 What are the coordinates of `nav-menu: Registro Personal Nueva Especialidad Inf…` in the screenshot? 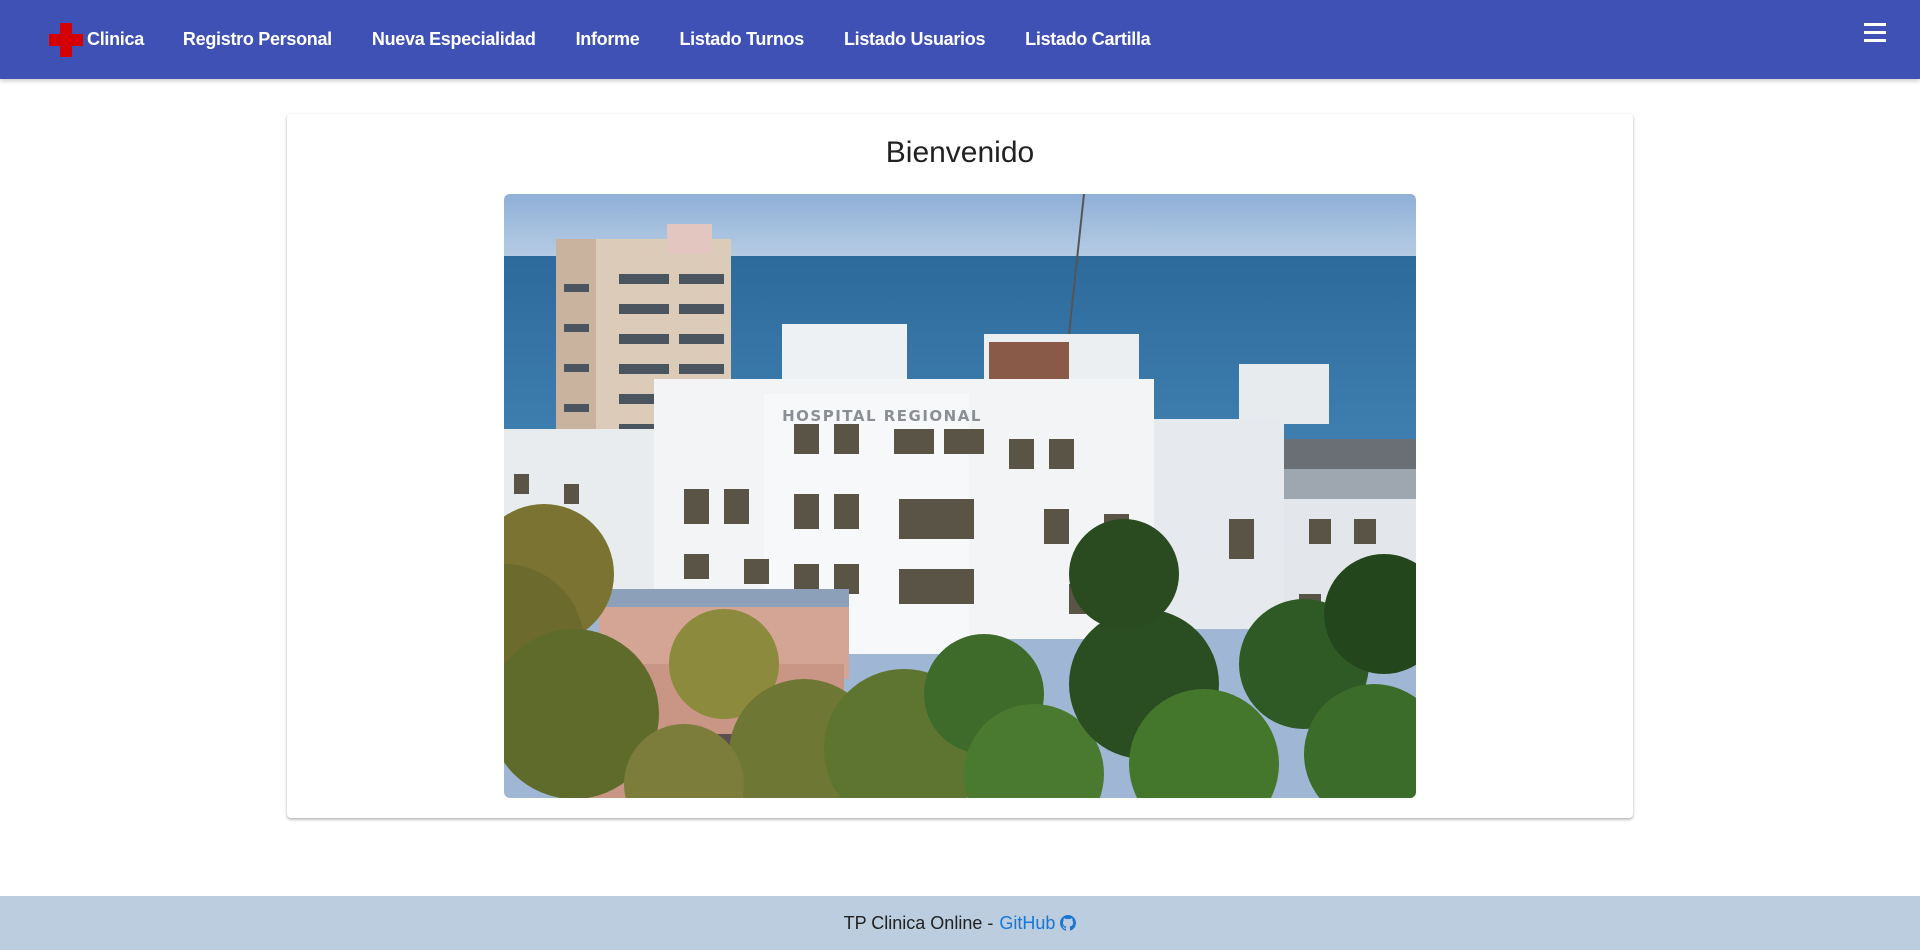 It's located at (667, 39).